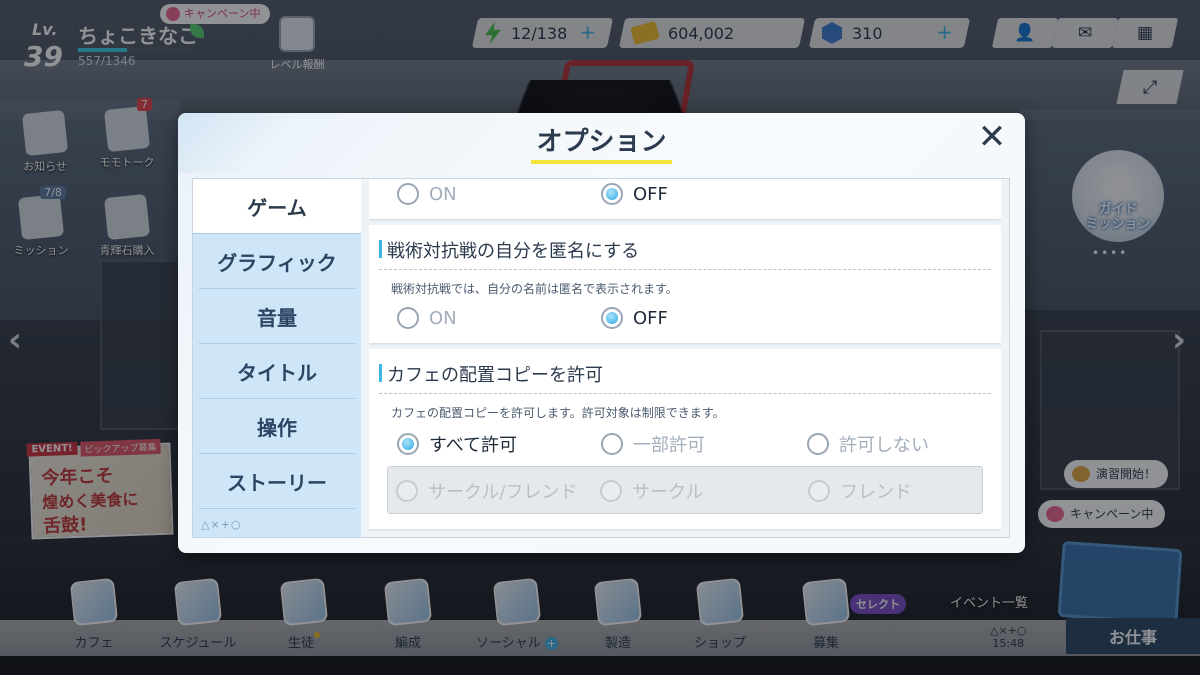 The image size is (1200, 675). What do you see at coordinates (473, 445) in the screenshot?
I see `radio-label: すべて許可` at bounding box center [473, 445].